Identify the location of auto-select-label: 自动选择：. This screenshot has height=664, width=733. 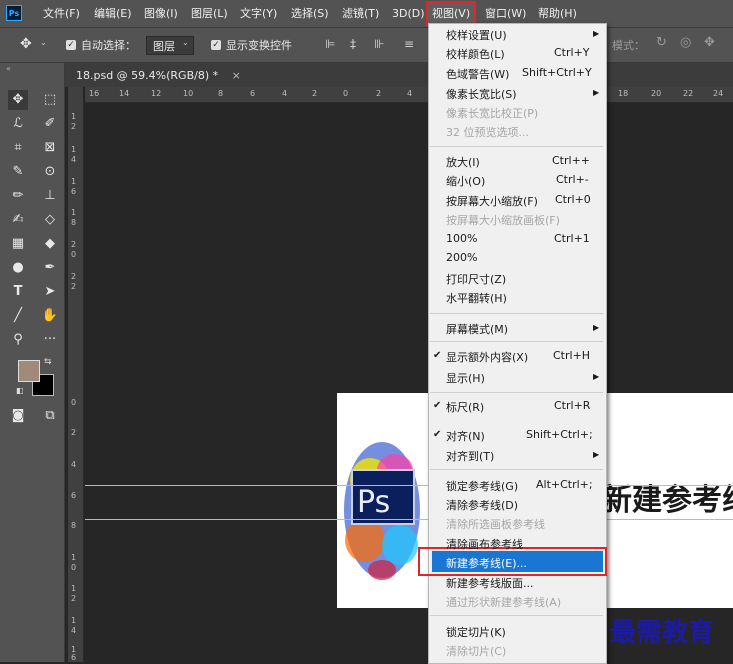
(108, 45).